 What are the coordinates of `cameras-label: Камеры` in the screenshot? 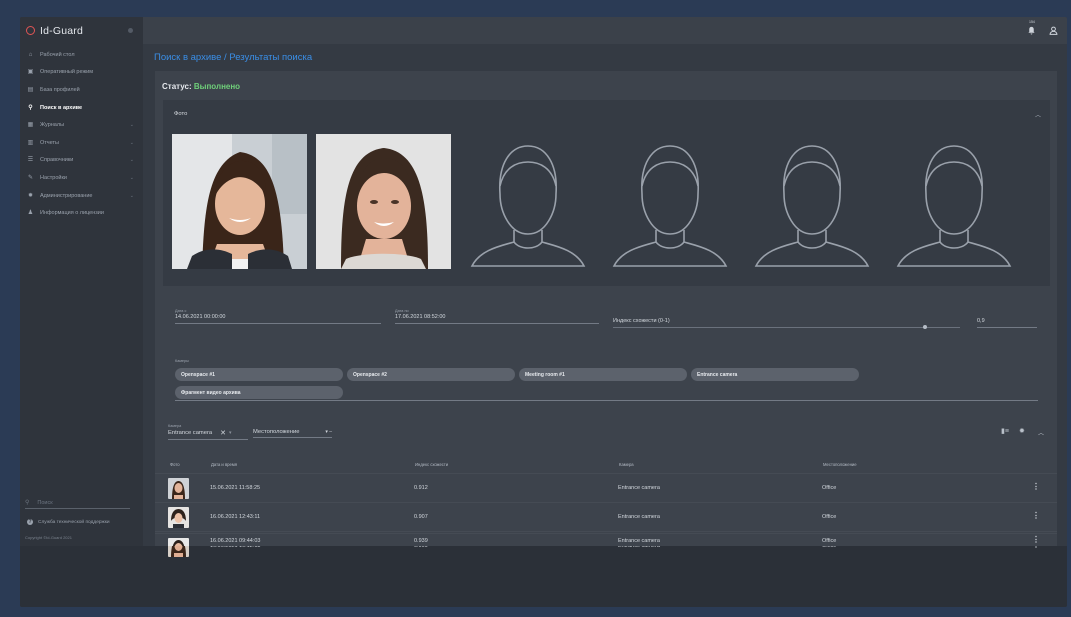 It's located at (182, 361).